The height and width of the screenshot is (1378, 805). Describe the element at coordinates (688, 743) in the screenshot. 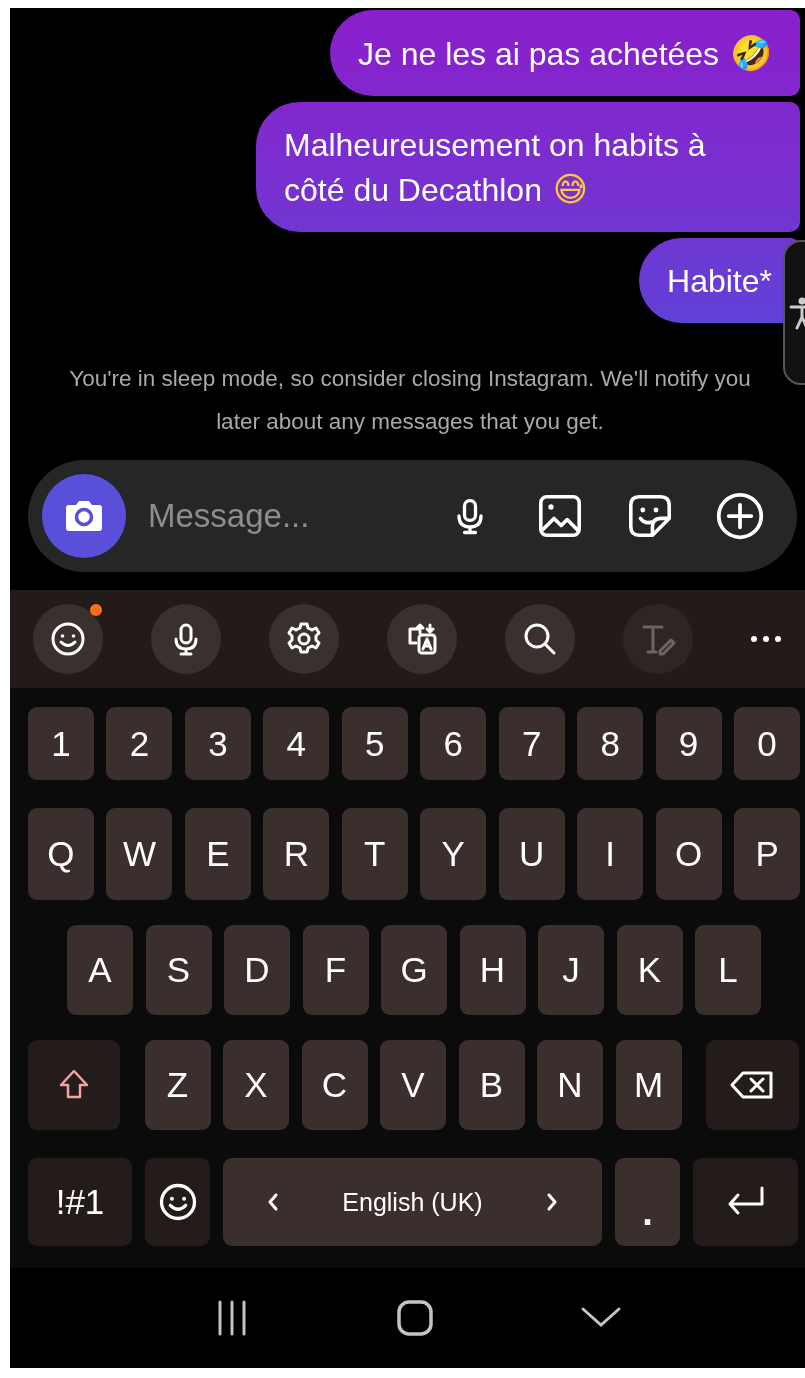

I see `key: 9` at that location.